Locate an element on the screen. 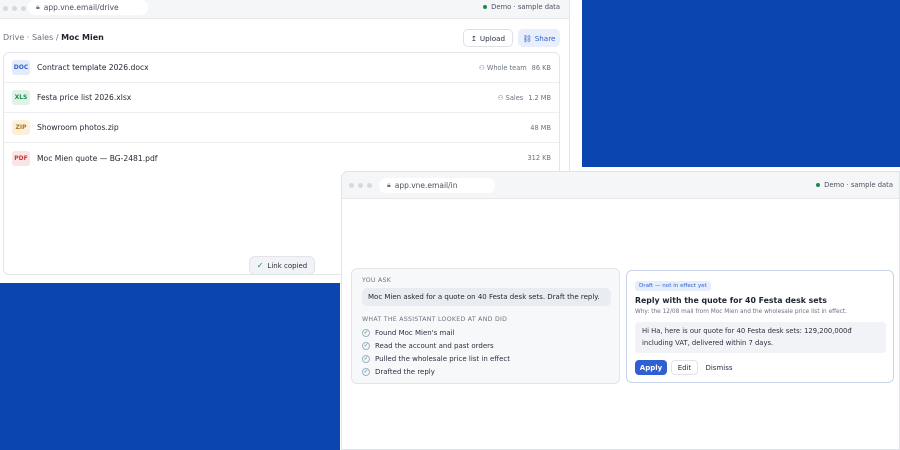 Image resolution: width=900 pixels, height=450 pixels. file-name: Contract template 2026.docx is located at coordinates (93, 67).